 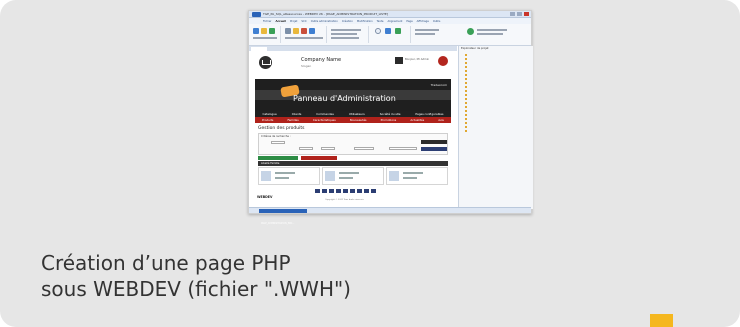 What do you see at coordinates (325, 114) in the screenshot?
I see `nav-item: Commandes` at bounding box center [325, 114].